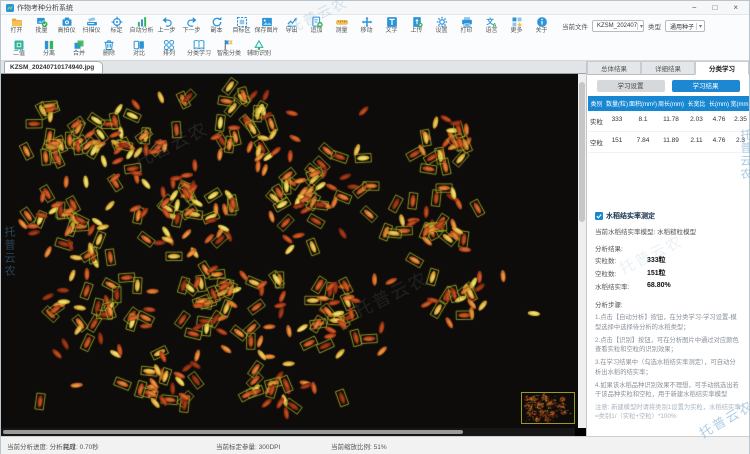 This screenshot has height=454, width=750. Describe the element at coordinates (391, 25) in the screenshot. I see `toolbar-text-button: 文字` at that location.